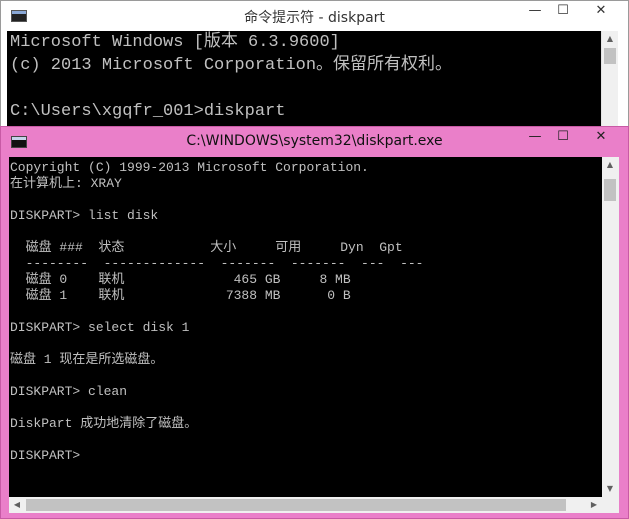 The width and height of the screenshot is (629, 519). Describe the element at coordinates (66, 183) in the screenshot. I see `console-line: 在计算机上: XRAY` at that location.